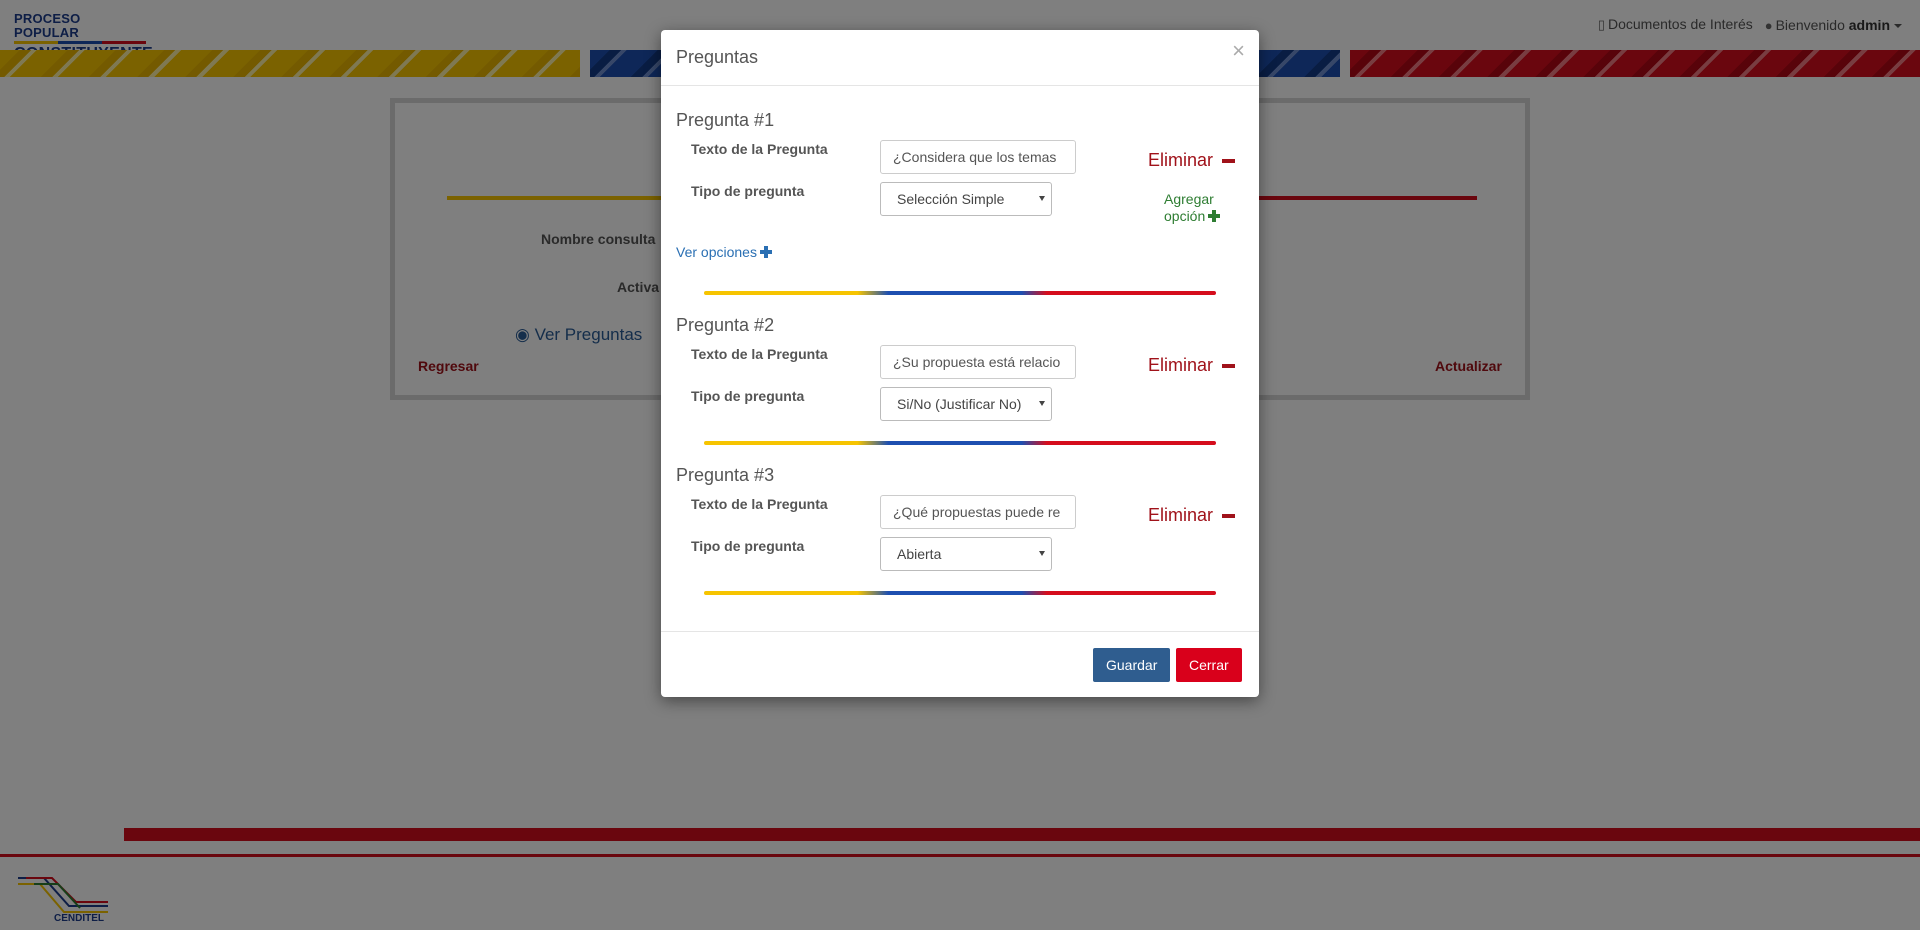  Describe the element at coordinates (960, 58) in the screenshot. I see `modal-header: Preguntas ×` at that location.